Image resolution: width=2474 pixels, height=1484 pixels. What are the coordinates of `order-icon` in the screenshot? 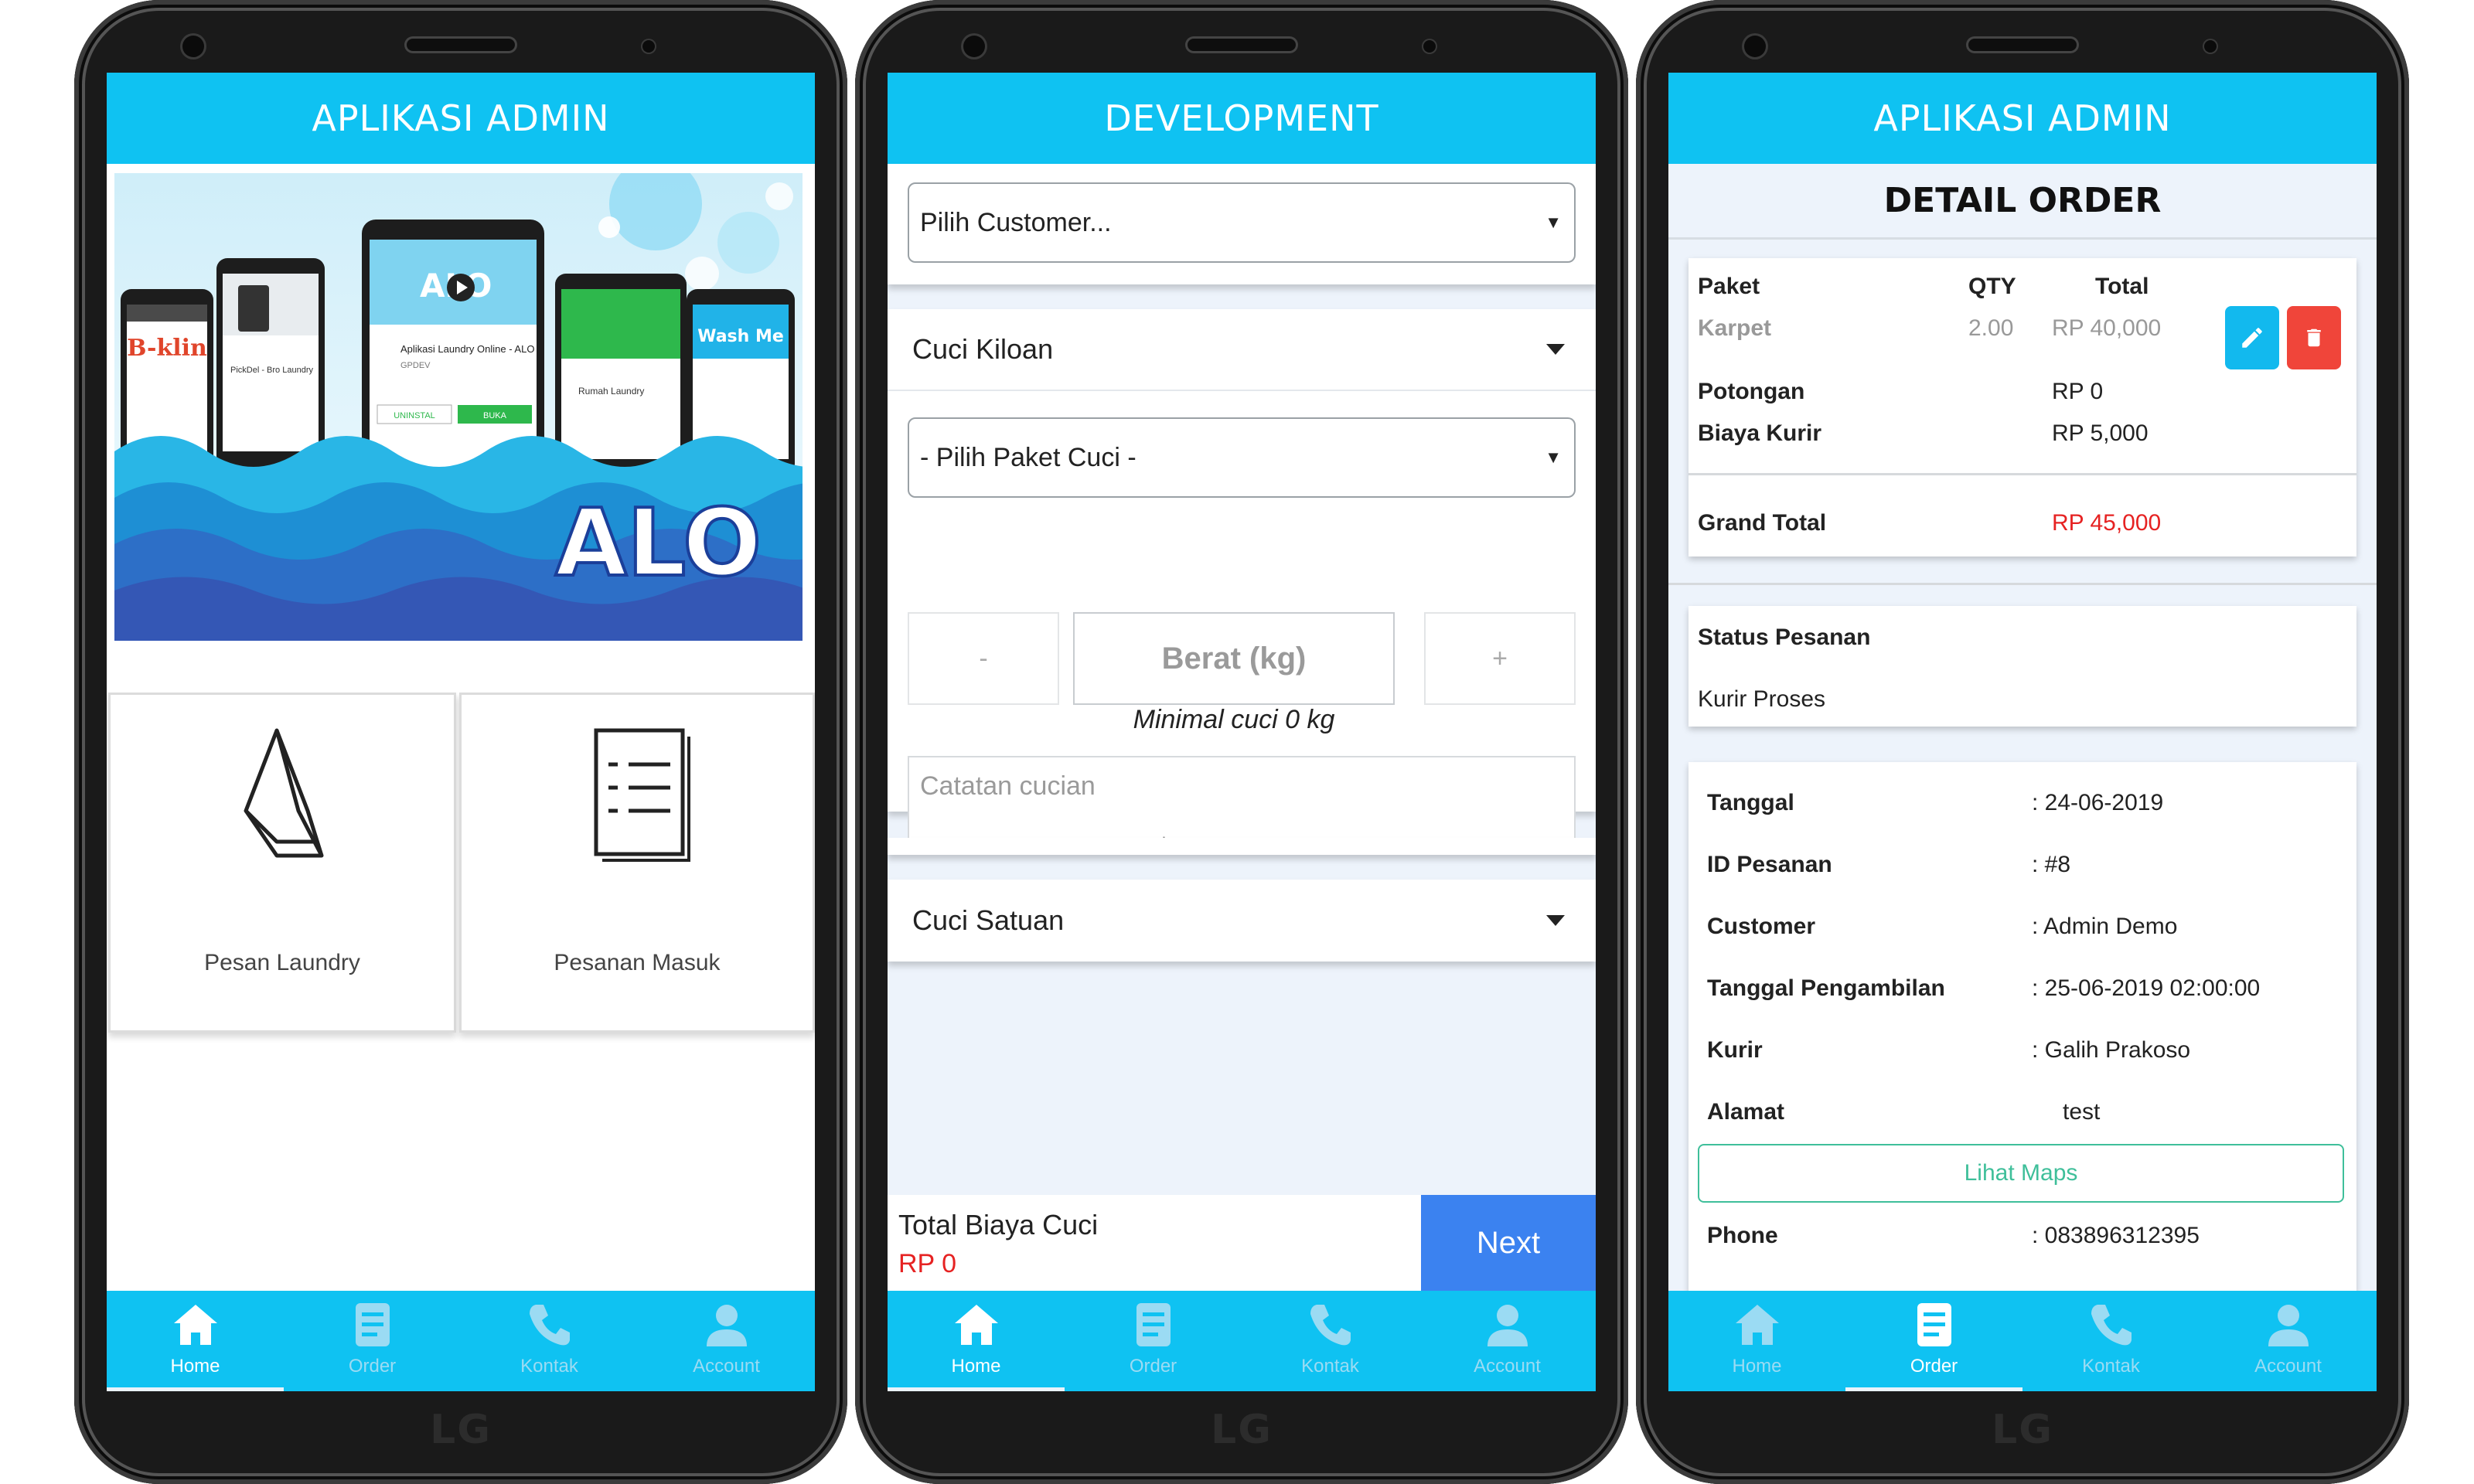 It's located at (1934, 1324).